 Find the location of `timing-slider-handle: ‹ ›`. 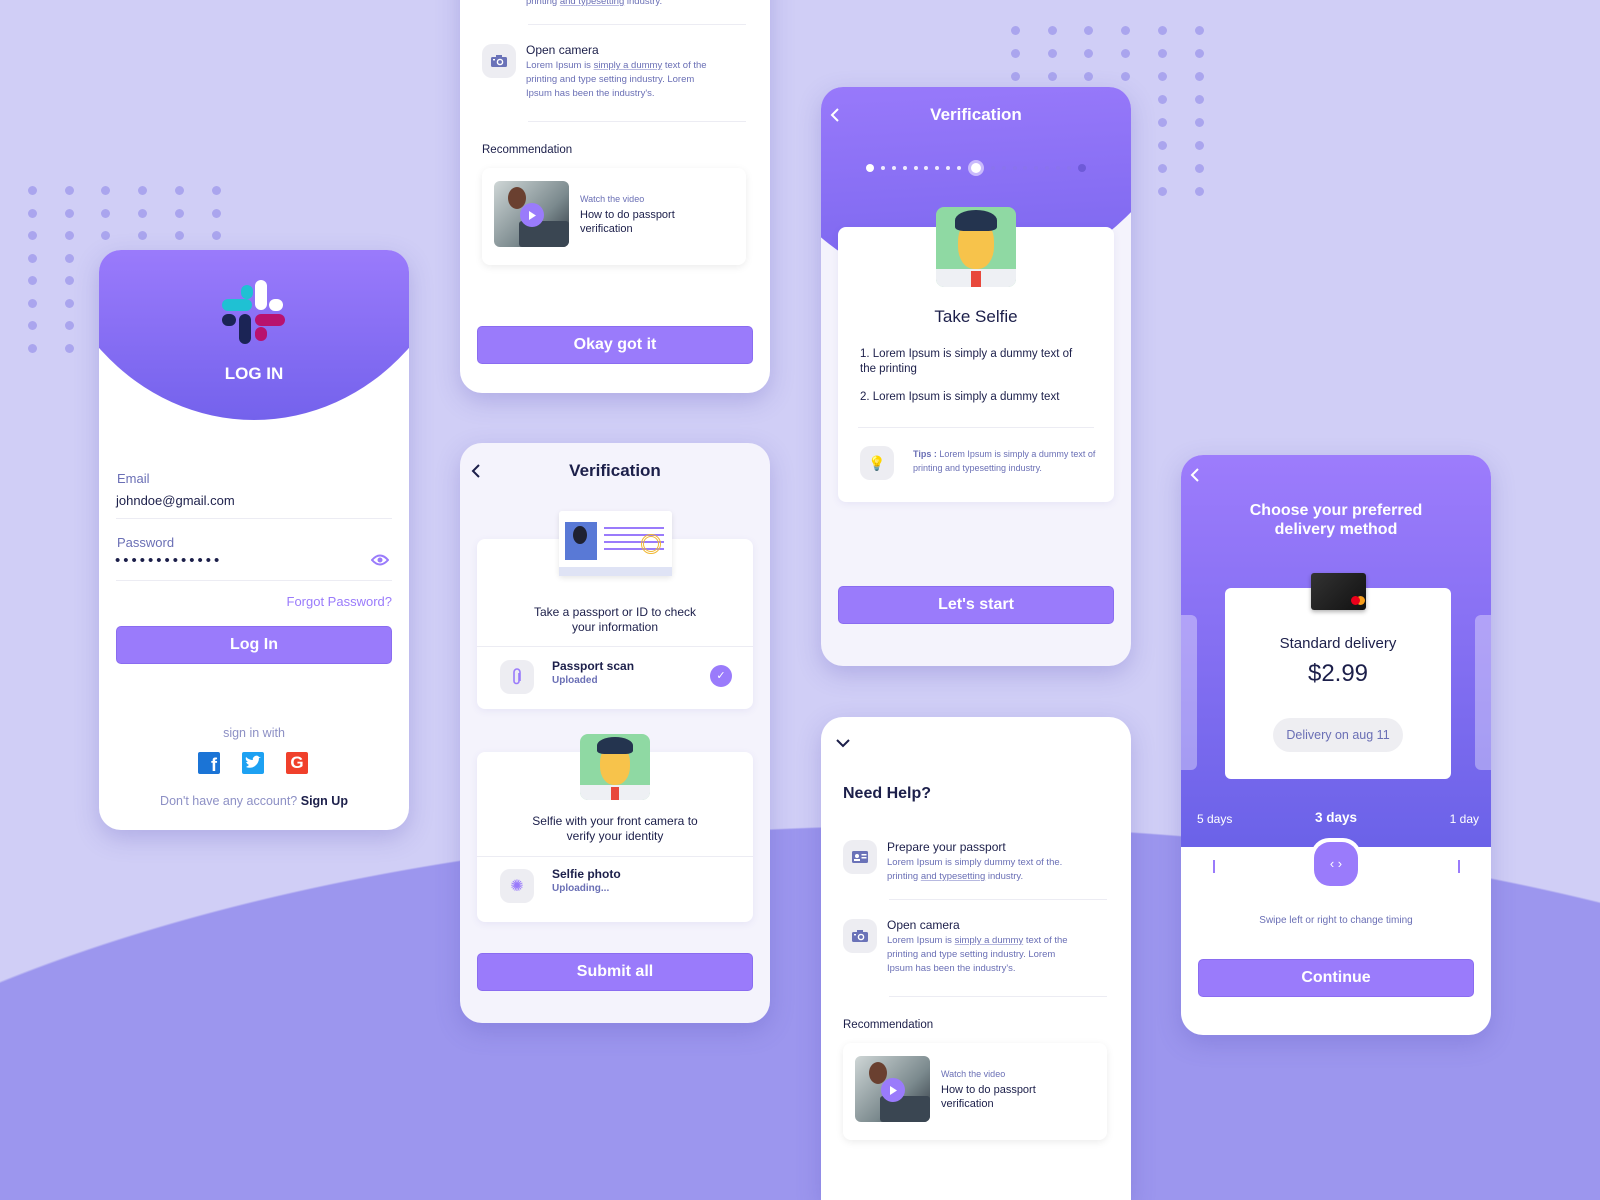

timing-slider-handle: ‹ › is located at coordinates (1336, 864).